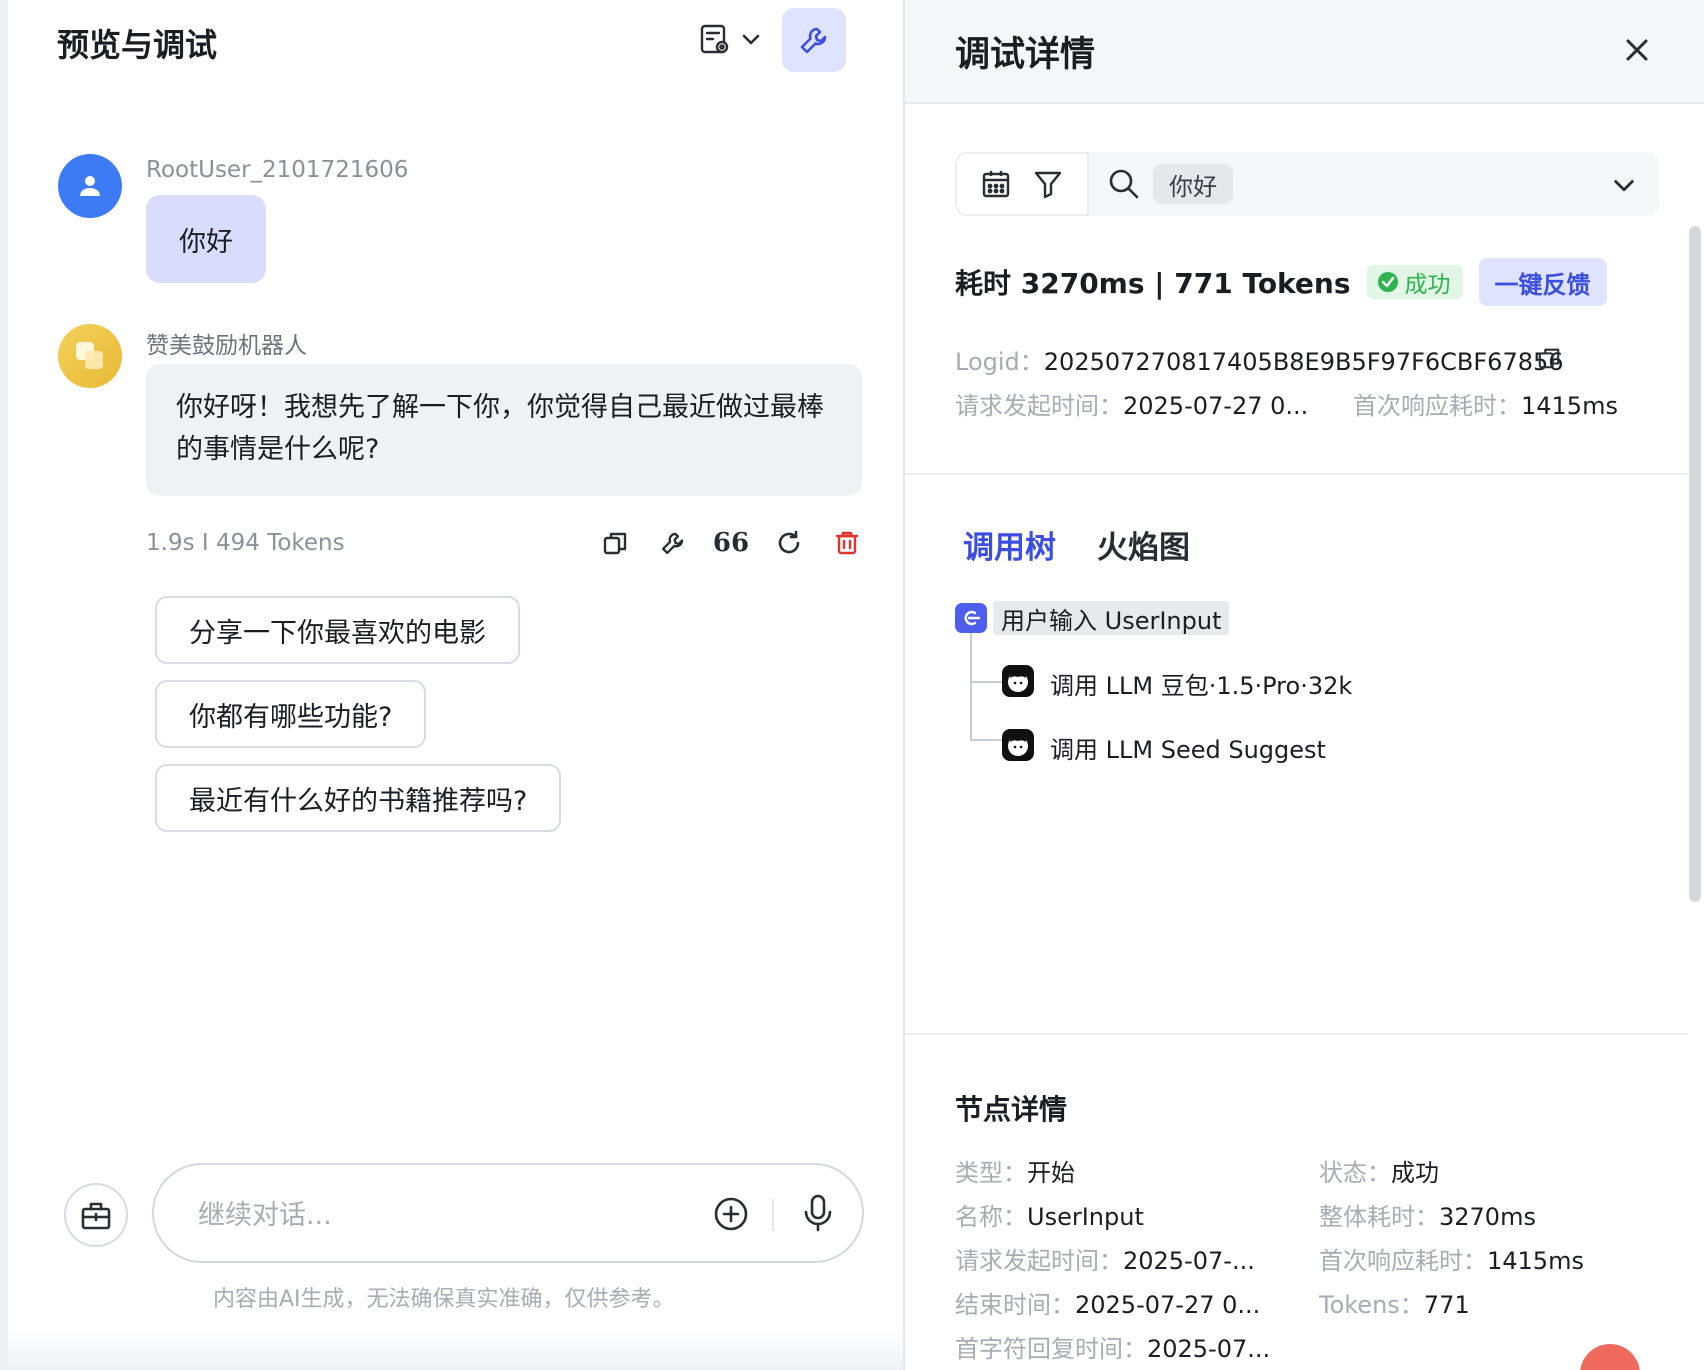 The width and height of the screenshot is (1704, 1370). I want to click on detail-label: 首字符回复时间：, so click(1051, 1349).